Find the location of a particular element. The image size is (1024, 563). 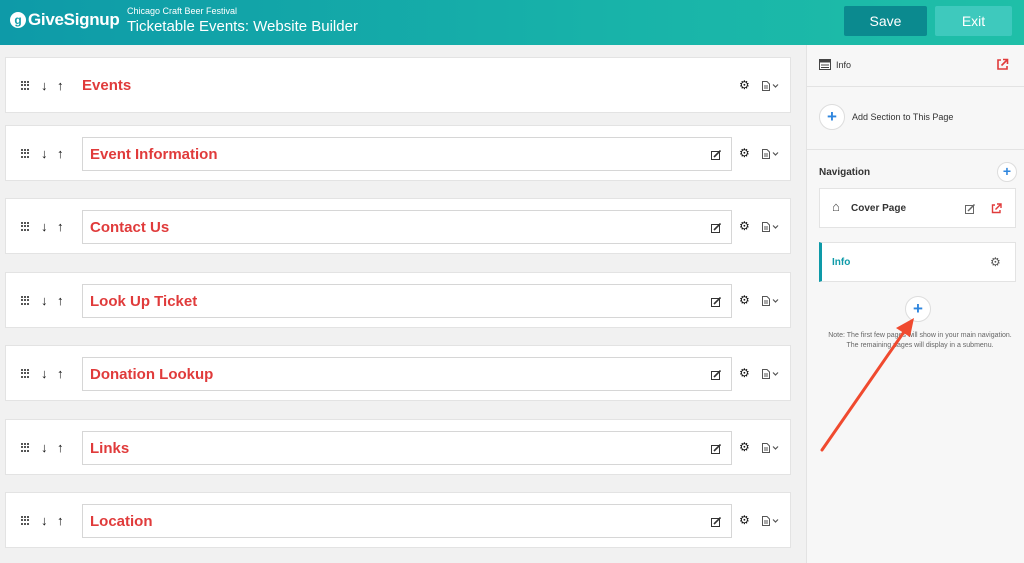

event-name: Chicago Craft Beer Festival is located at coordinates (182, 11).